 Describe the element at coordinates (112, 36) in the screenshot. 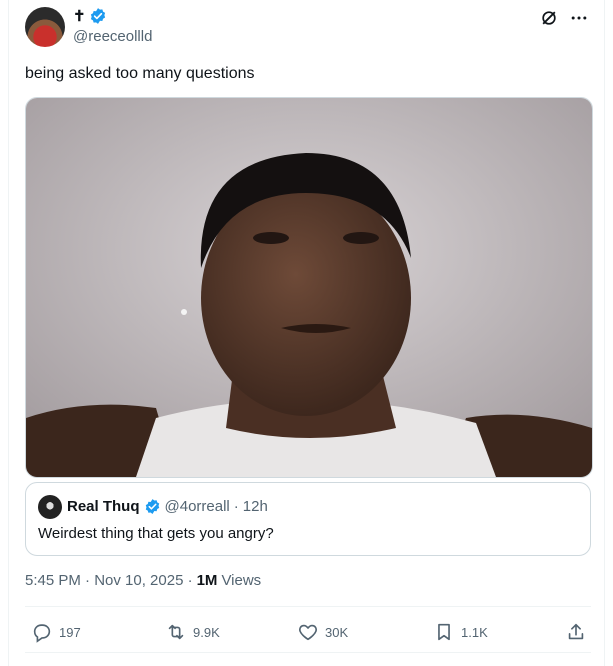

I see `author-handle: @reeceollld` at that location.